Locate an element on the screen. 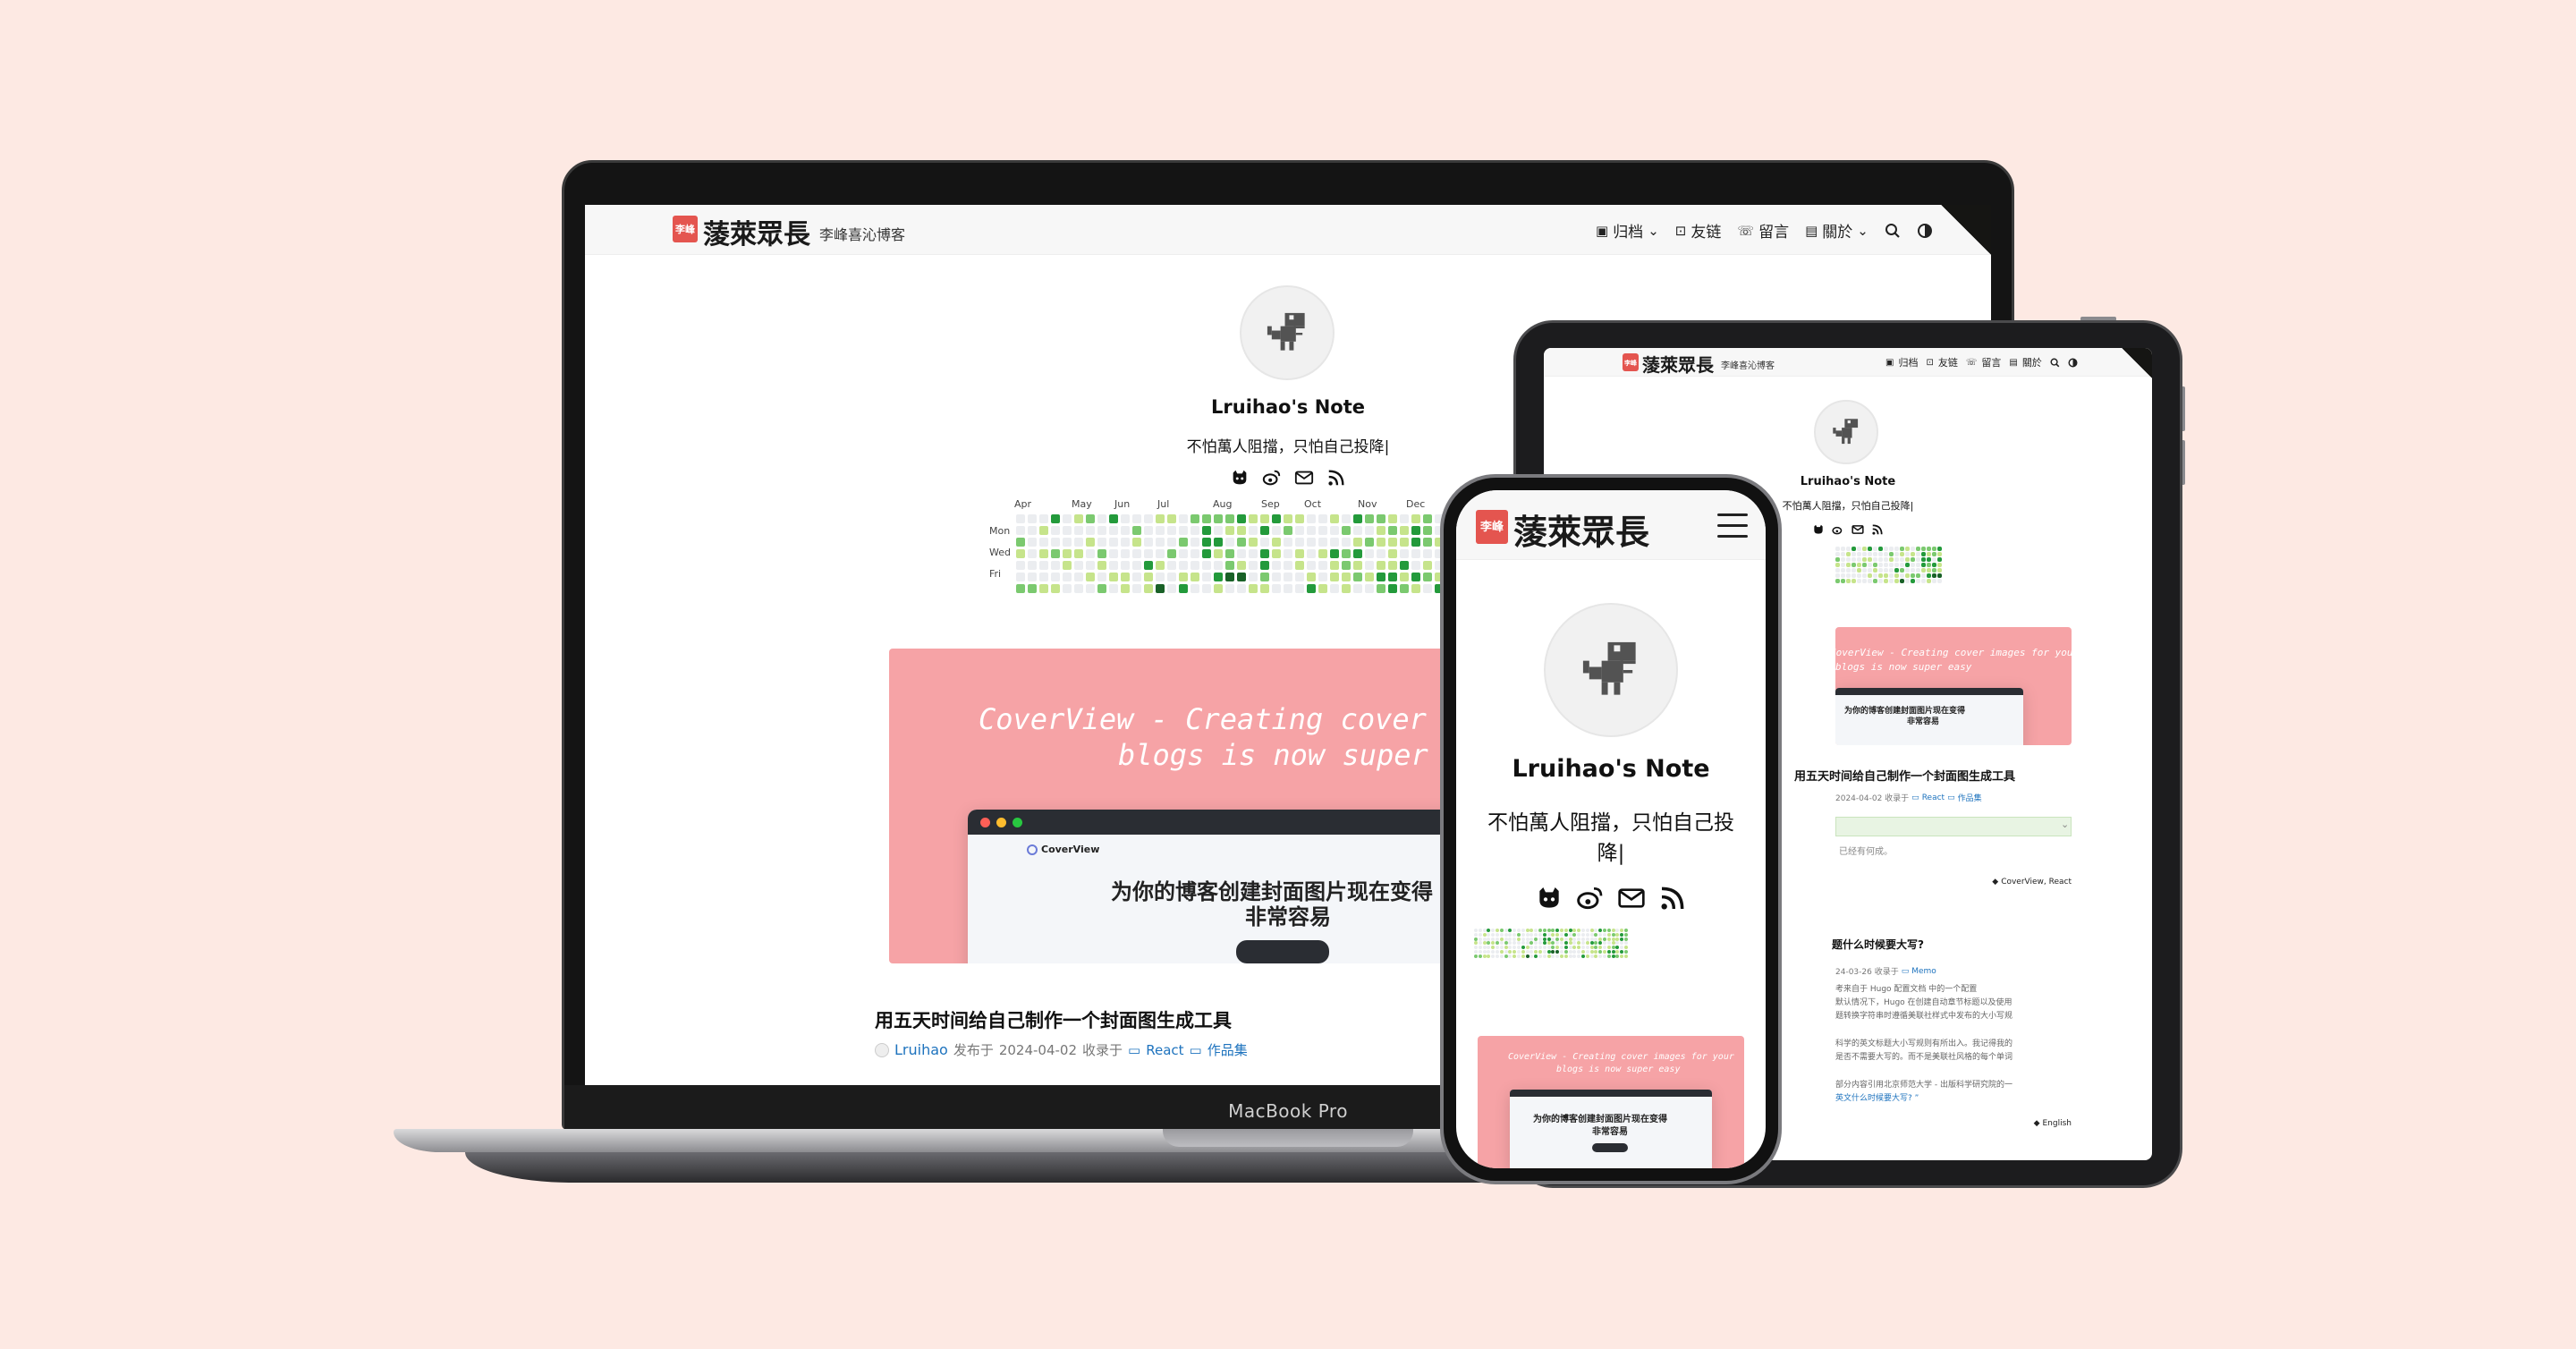  weibo-icon is located at coordinates (1590, 898).